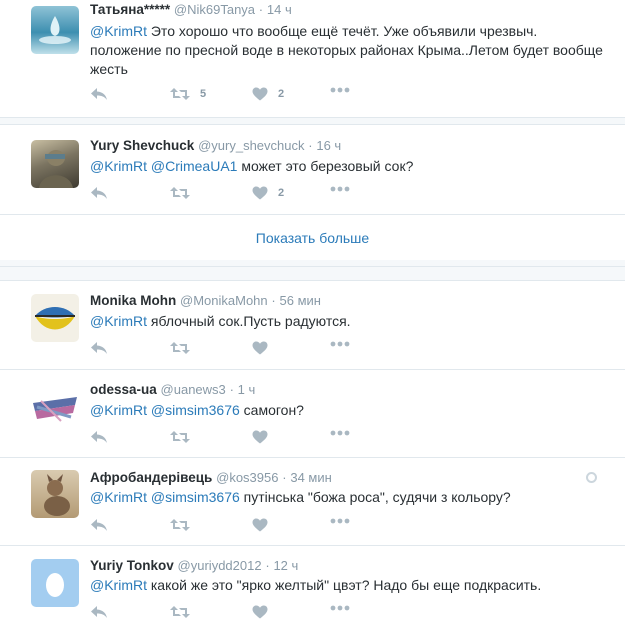 The height and width of the screenshot is (623, 625). Describe the element at coordinates (130, 9) in the screenshot. I see `author-name: Татьяна*****` at that location.